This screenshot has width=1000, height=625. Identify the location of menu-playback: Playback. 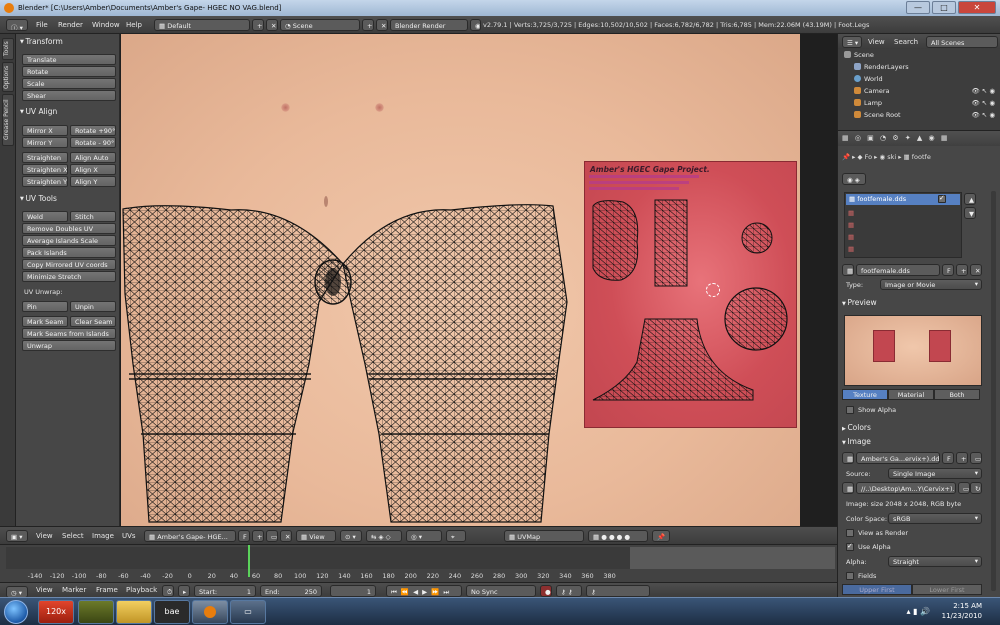
(141, 590).